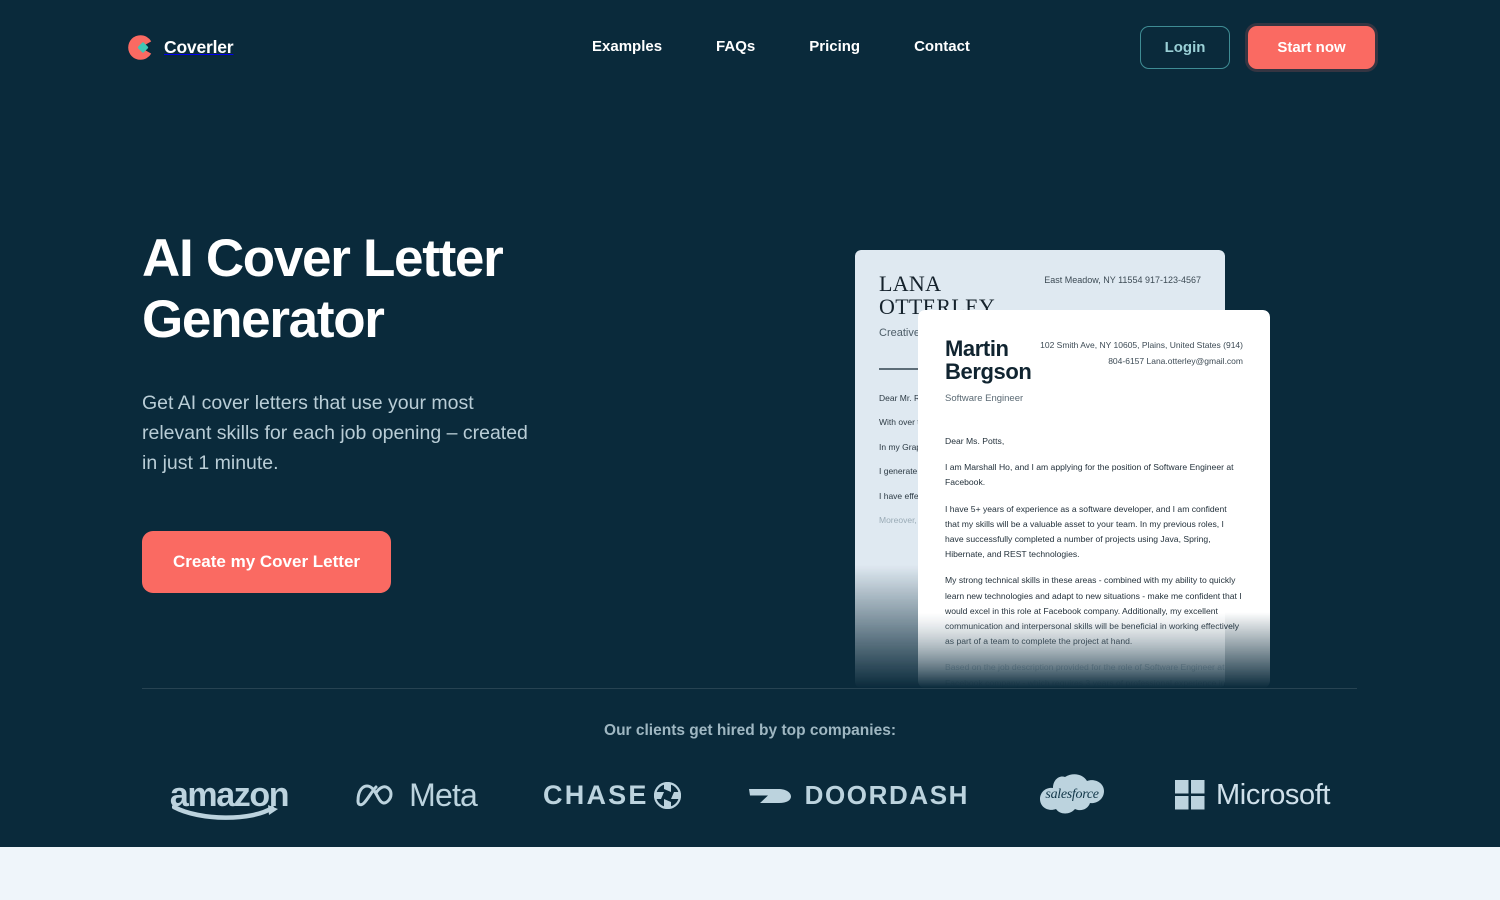  Describe the element at coordinates (735, 46) in the screenshot. I see `nav-item-faqs: FAQs` at that location.